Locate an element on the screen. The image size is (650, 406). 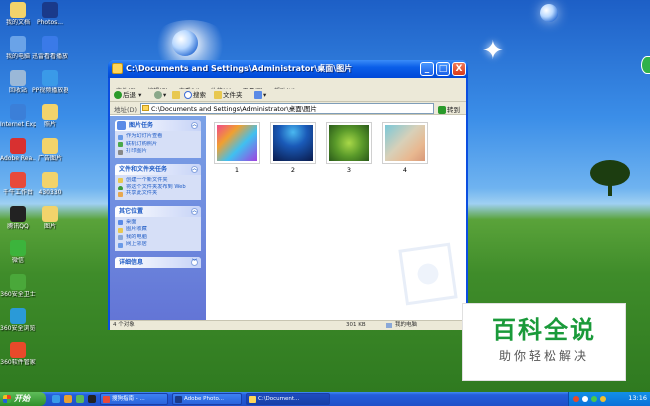
desktop-icon: 微信 is located at coordinates (18, 252).